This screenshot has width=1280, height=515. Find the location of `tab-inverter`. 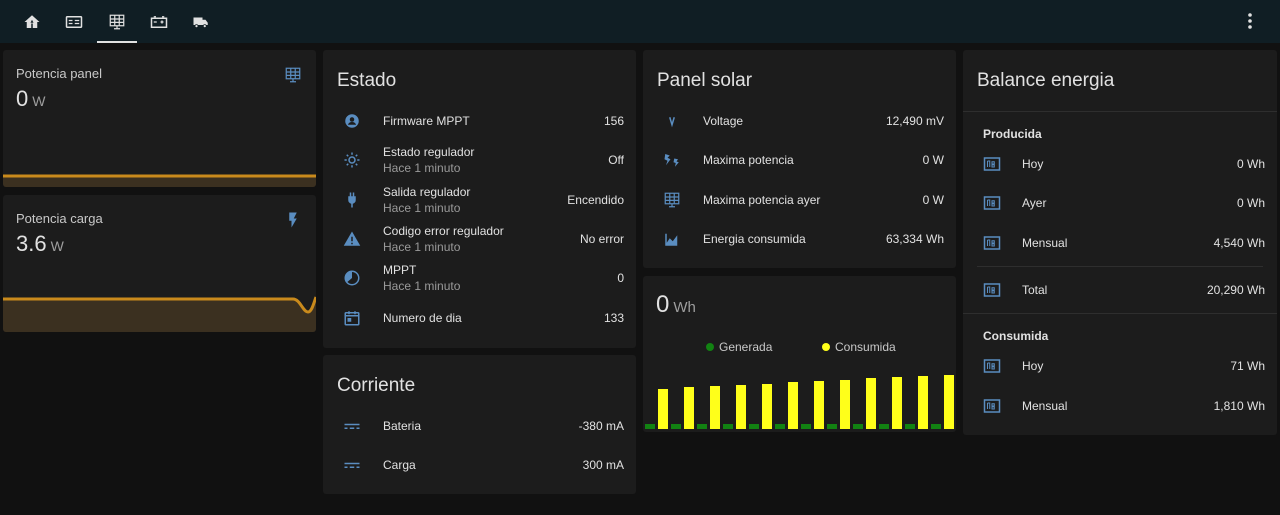

tab-inverter is located at coordinates (74, 21).